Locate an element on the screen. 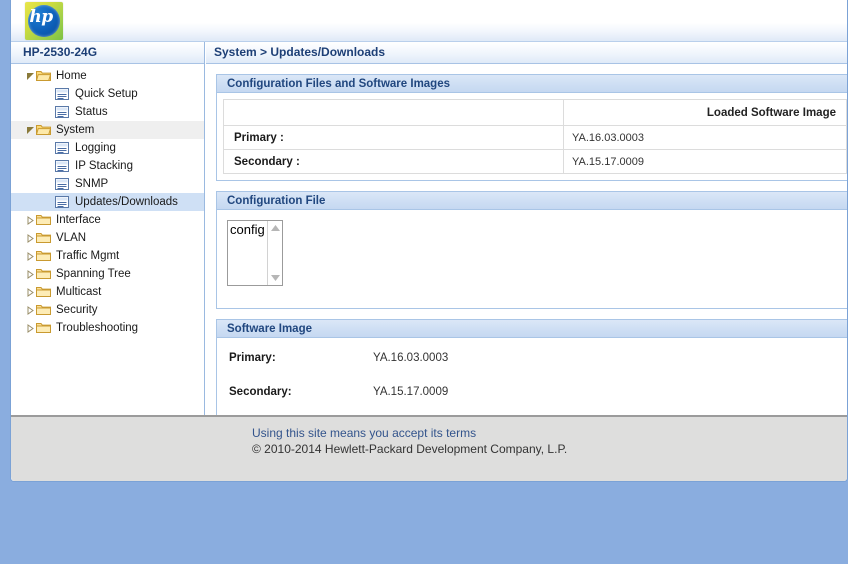  loaded-software-image-value: YA.16.03.0003 is located at coordinates (705, 137).